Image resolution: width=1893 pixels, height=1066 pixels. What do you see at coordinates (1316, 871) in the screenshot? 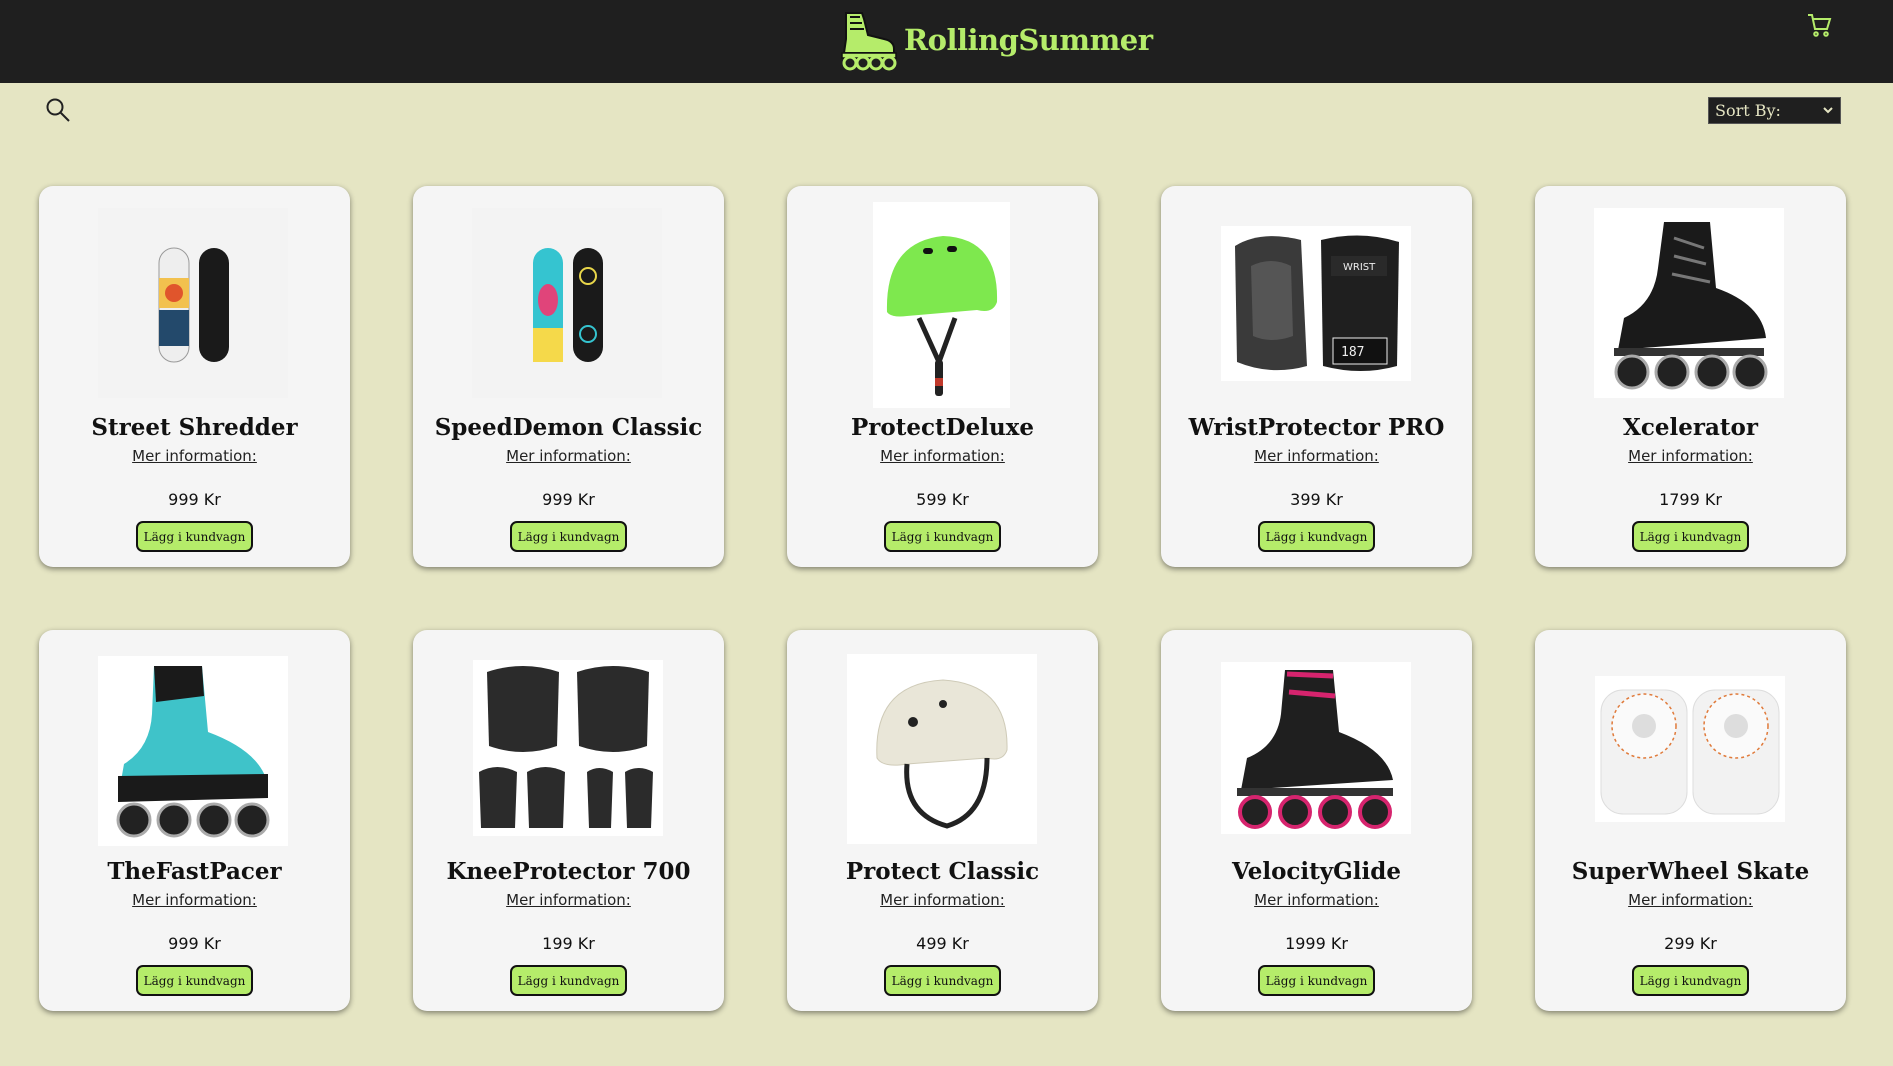
I see `product-name: VelocityGlide` at bounding box center [1316, 871].